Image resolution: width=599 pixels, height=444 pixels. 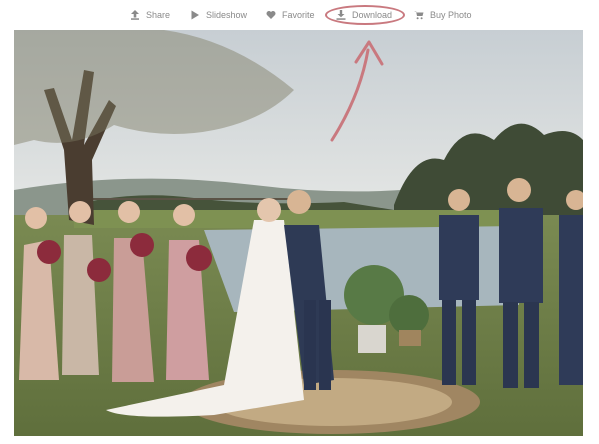 I want to click on share-icon, so click(x=135, y=15).